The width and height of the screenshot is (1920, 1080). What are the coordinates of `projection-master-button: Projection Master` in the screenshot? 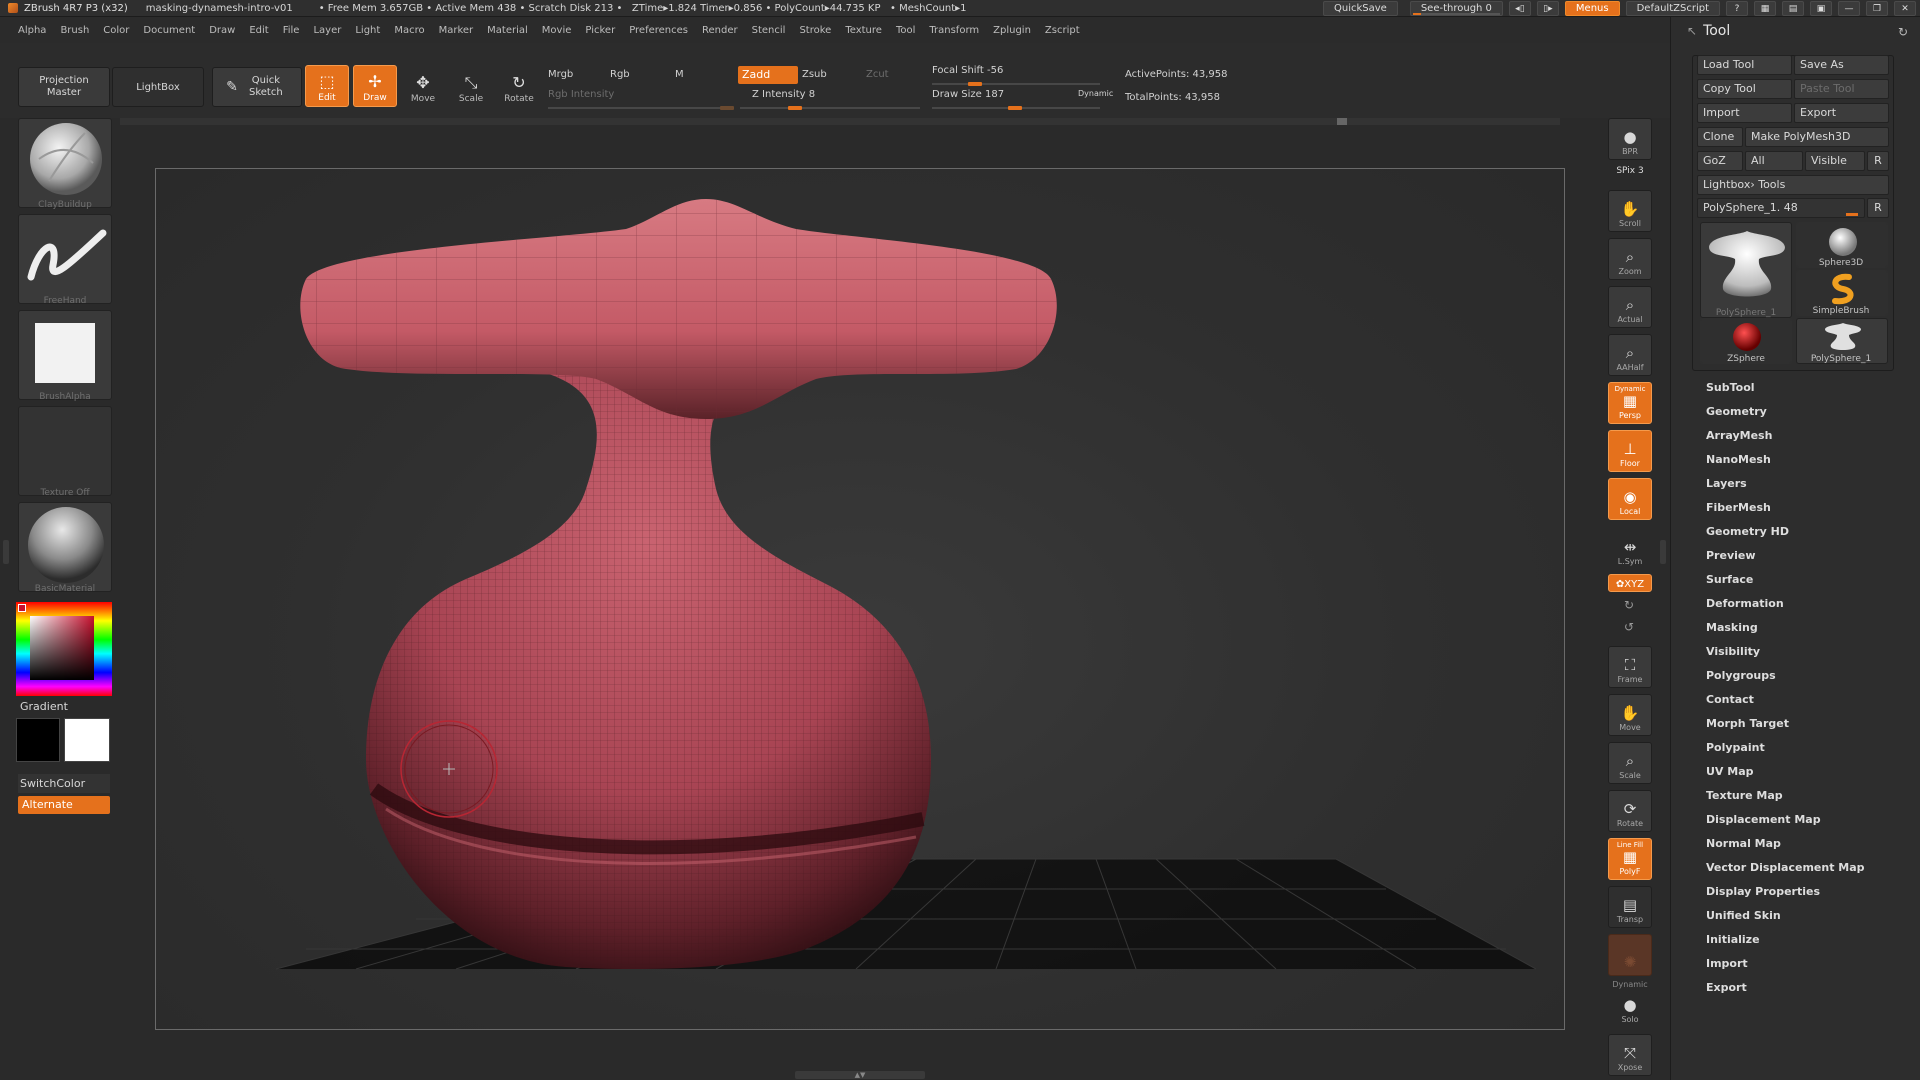 It's located at (64, 87).